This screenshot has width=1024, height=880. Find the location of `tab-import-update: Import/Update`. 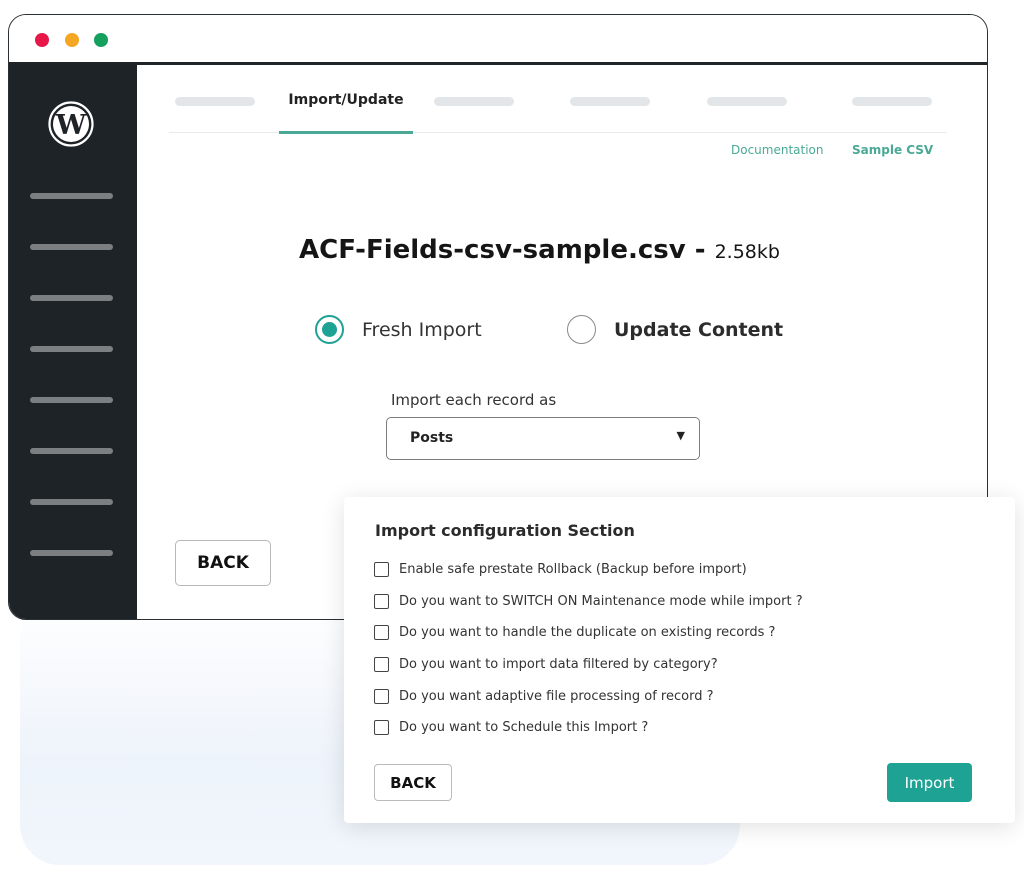

tab-import-update: Import/Update is located at coordinates (346, 99).